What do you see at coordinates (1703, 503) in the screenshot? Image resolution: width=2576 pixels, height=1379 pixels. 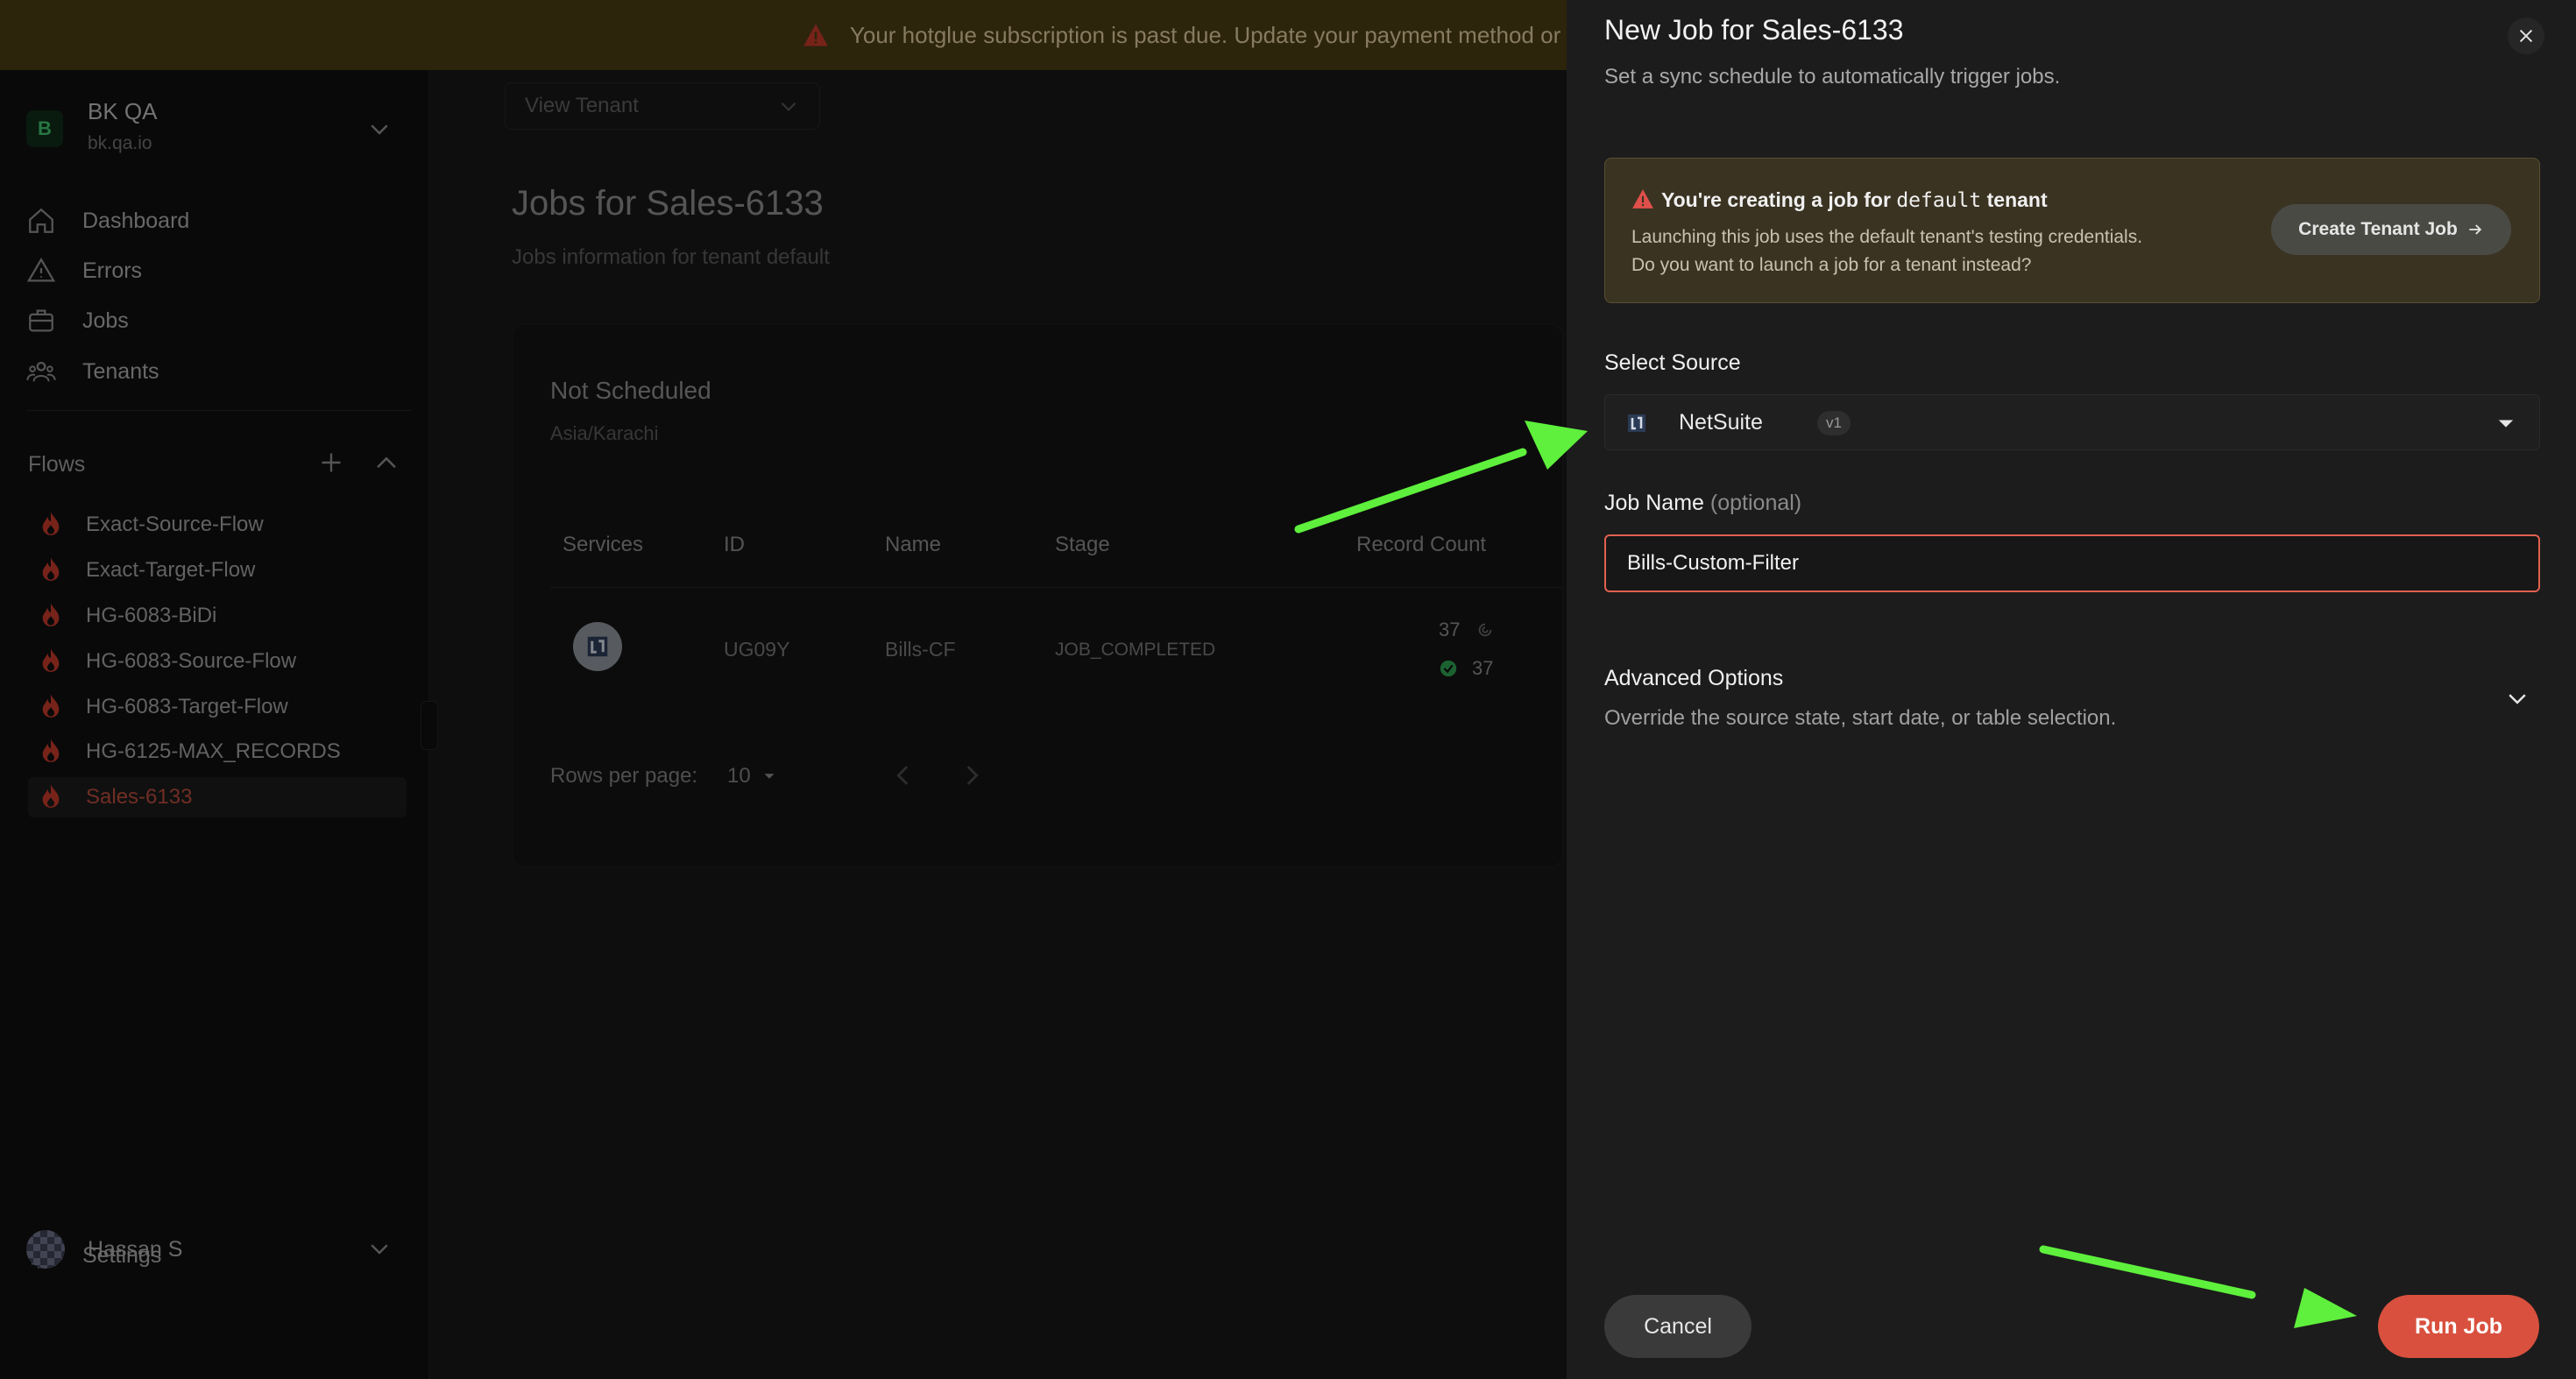 I see `job-name-label: Job Name (optional)` at bounding box center [1703, 503].